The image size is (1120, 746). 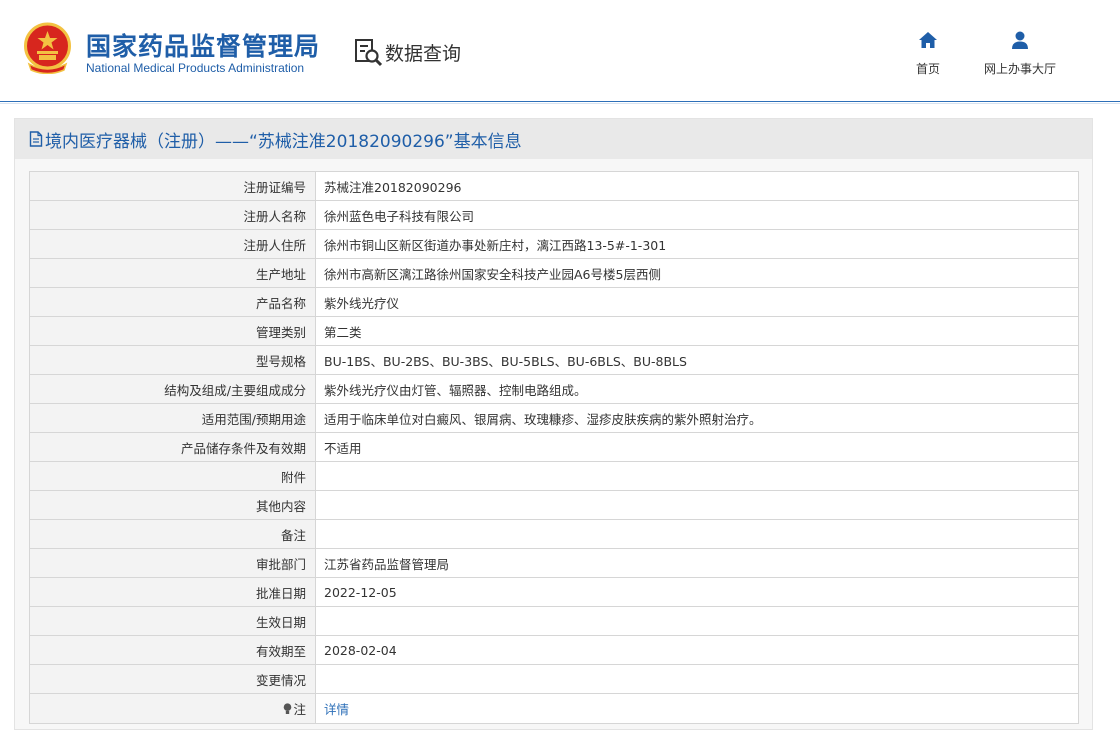 I want to click on field-value: 徐州蓝色电子科技有限公司, so click(x=697, y=215).